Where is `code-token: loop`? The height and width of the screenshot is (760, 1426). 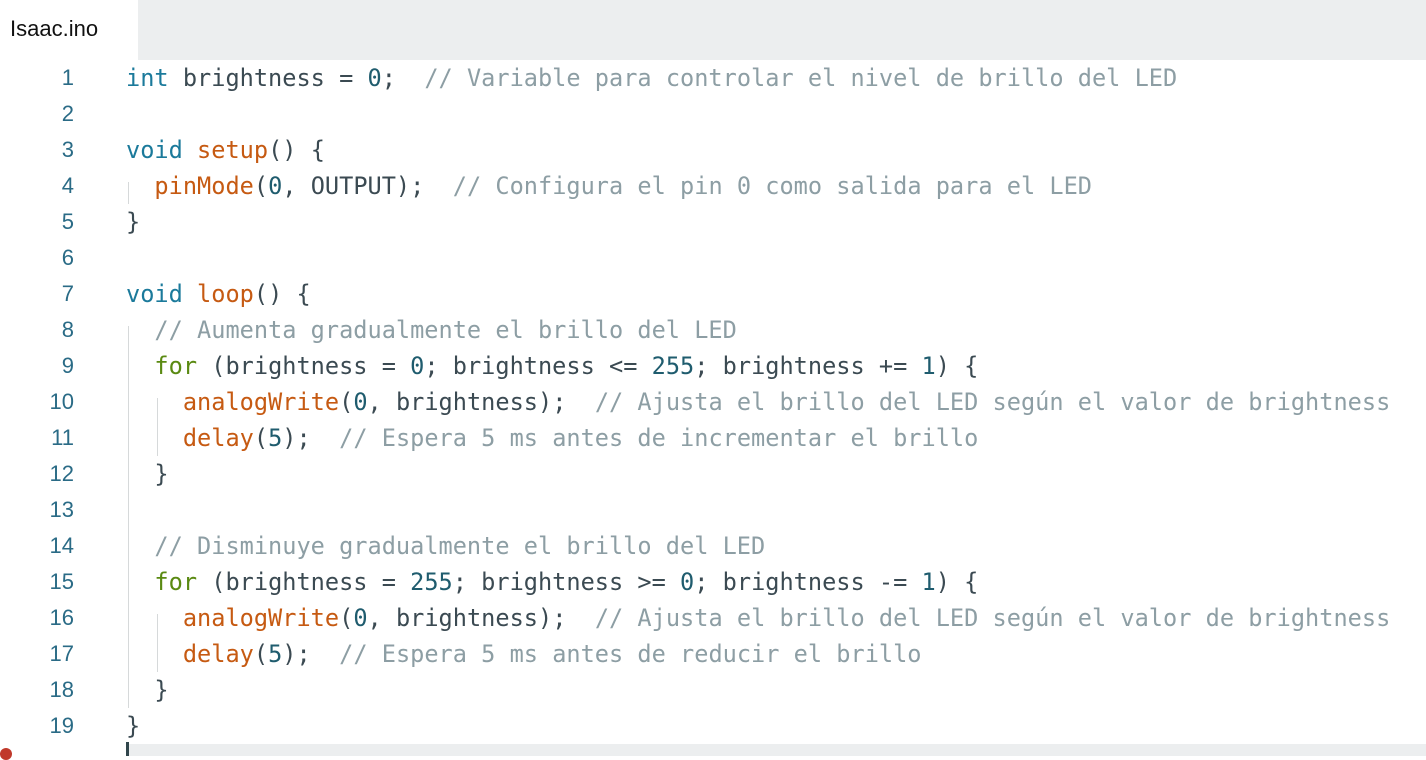
code-token: loop is located at coordinates (225, 294).